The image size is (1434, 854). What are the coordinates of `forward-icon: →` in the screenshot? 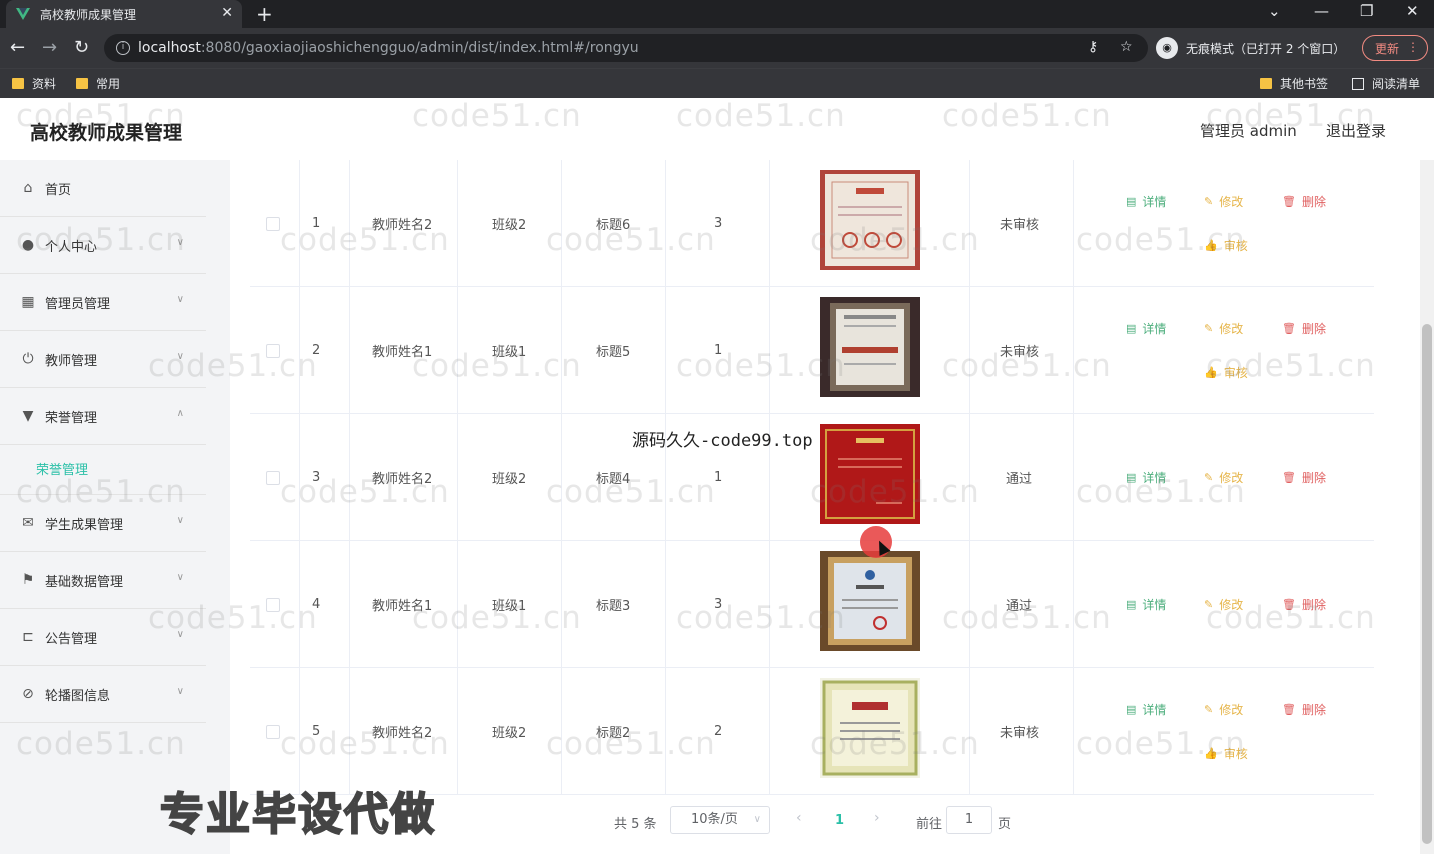 It's located at (49, 47).